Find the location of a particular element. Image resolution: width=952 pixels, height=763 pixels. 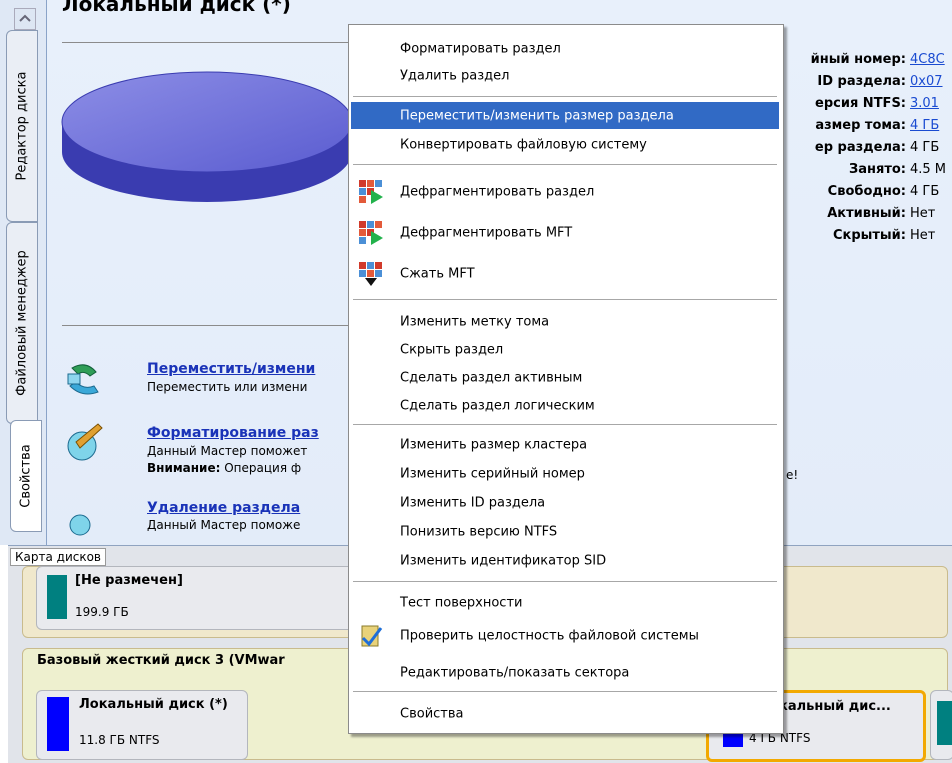

prop-active-value: Нет is located at coordinates (923, 213).